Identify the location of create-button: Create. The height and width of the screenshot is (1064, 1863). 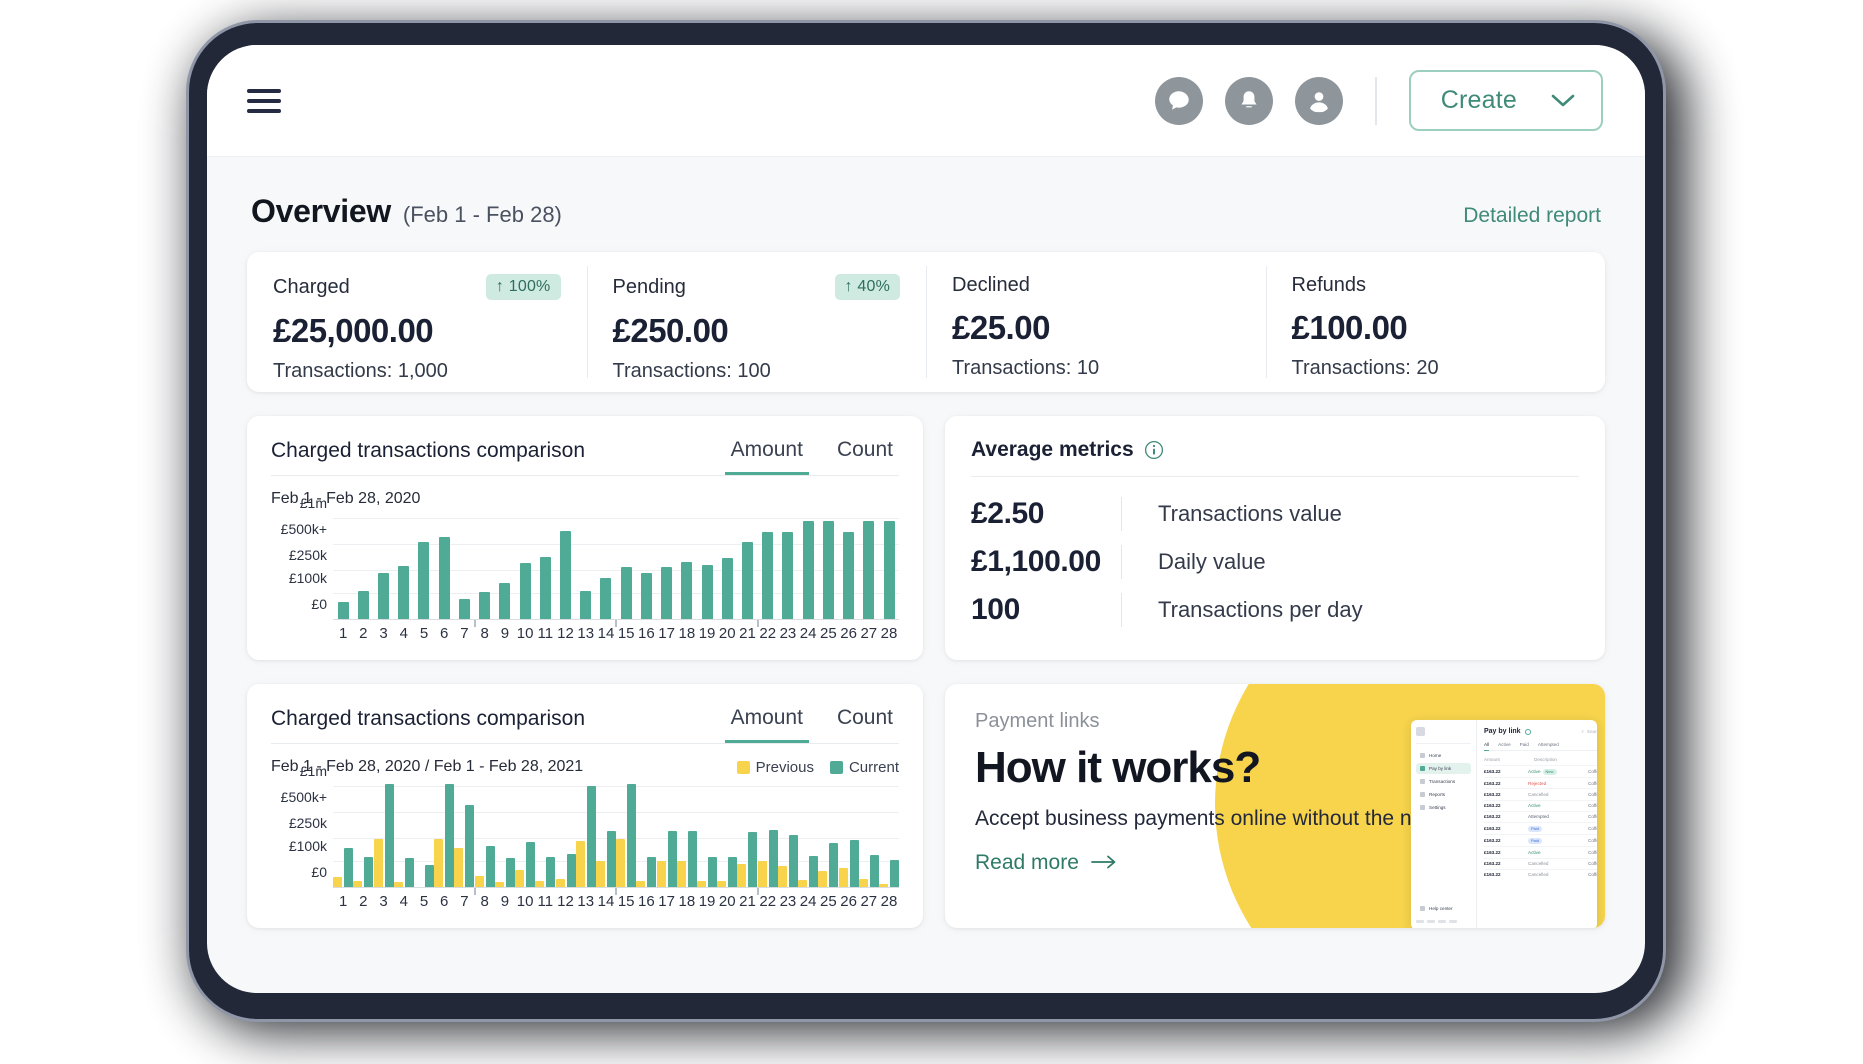
(1505, 100).